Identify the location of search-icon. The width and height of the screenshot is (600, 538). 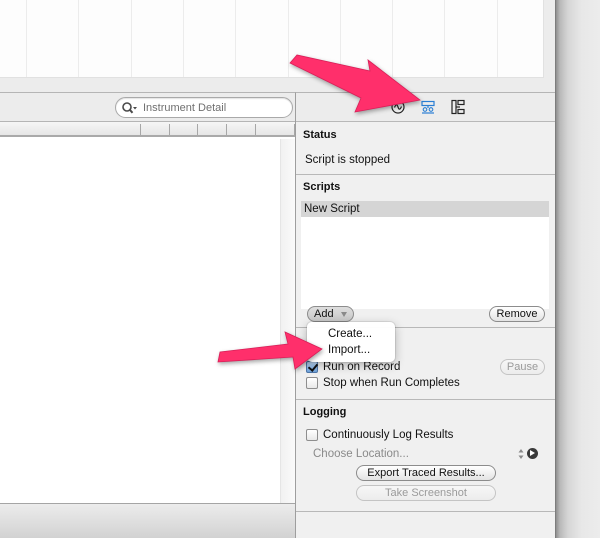
(129, 108).